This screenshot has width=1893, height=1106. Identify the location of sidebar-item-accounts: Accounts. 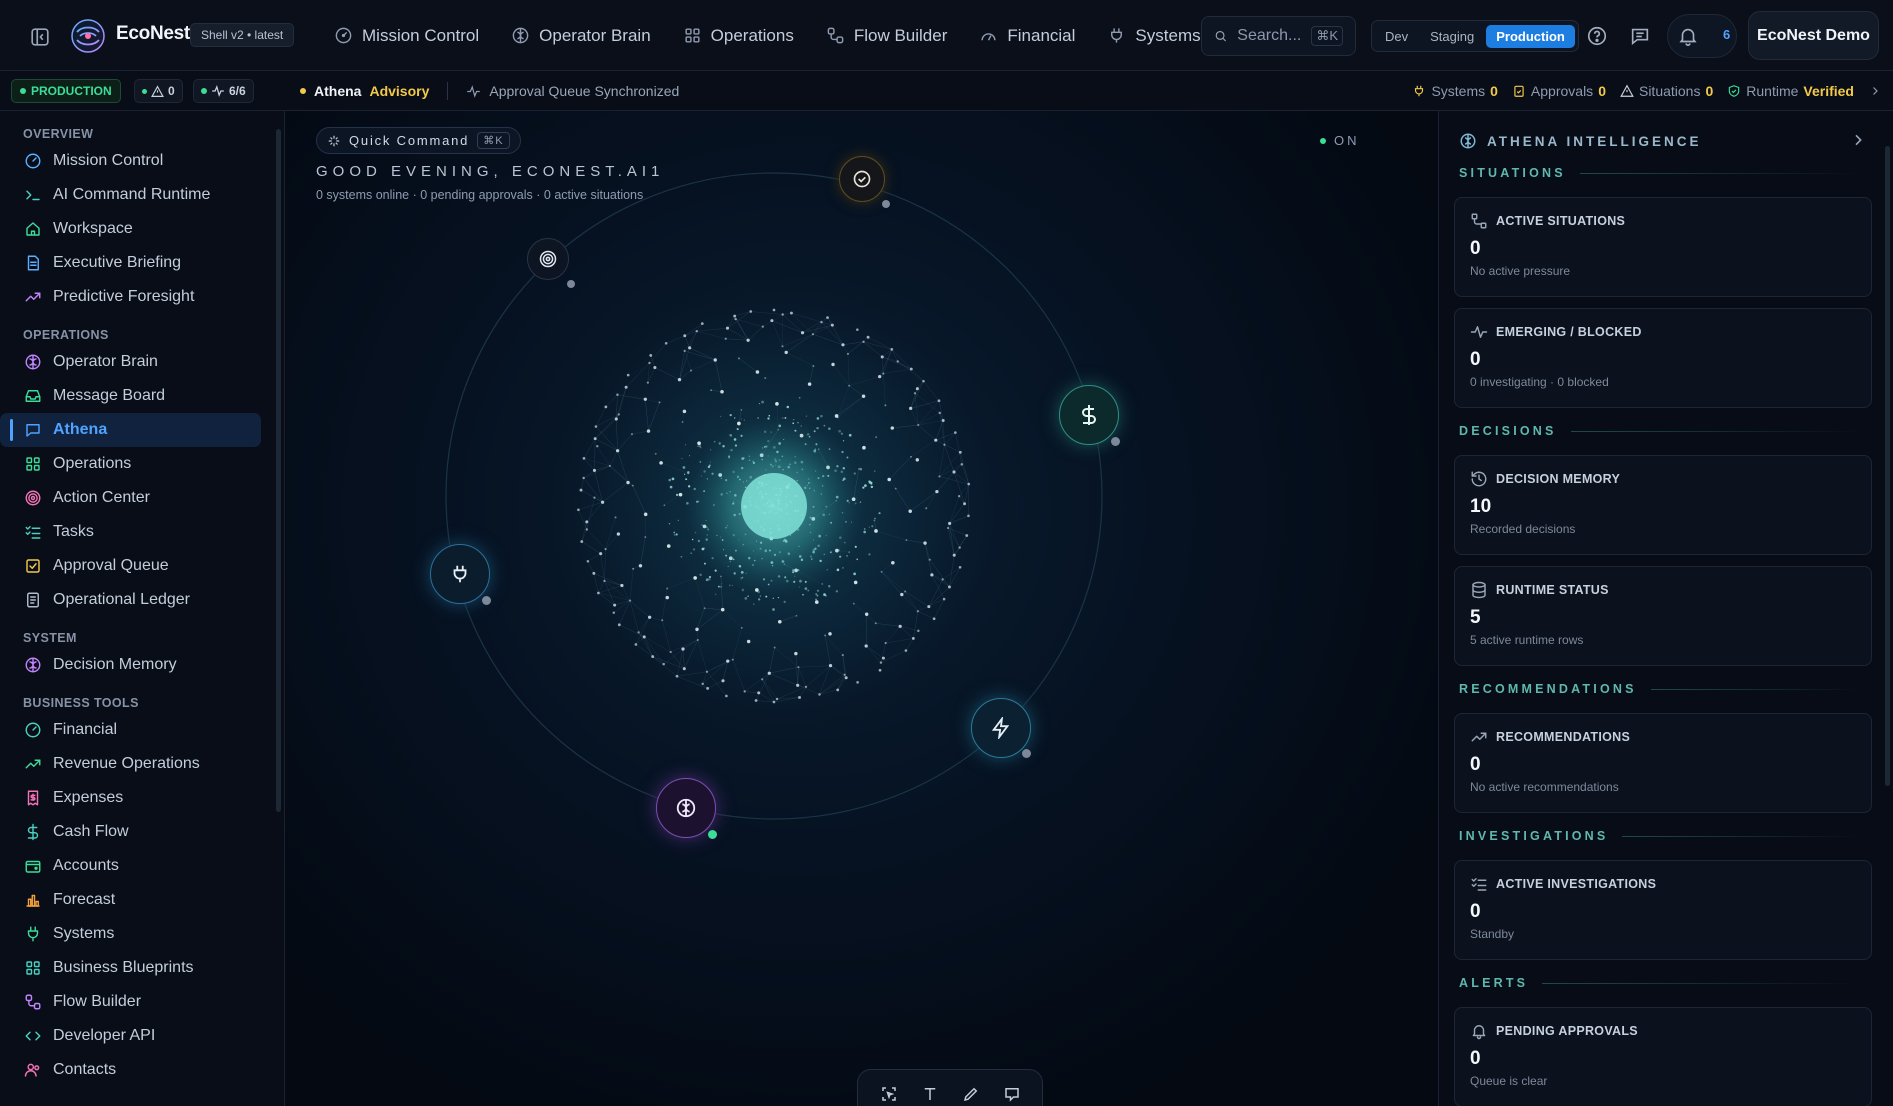
(130, 866).